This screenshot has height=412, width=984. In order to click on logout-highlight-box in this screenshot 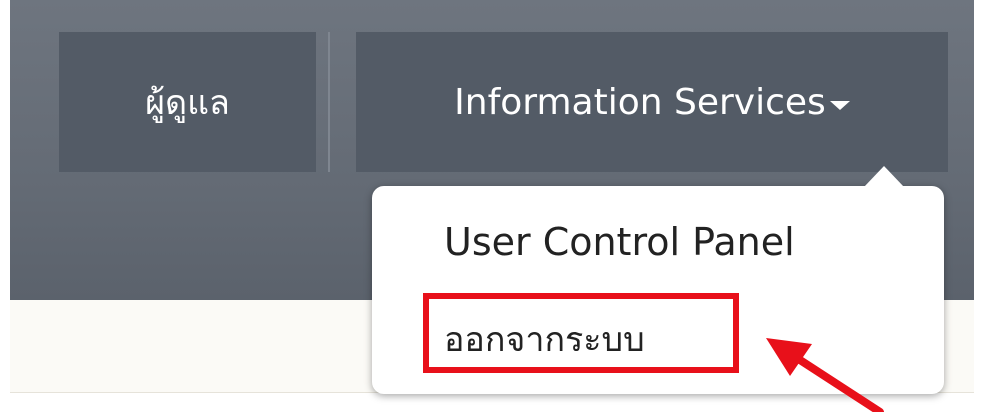, I will do `click(581, 333)`.